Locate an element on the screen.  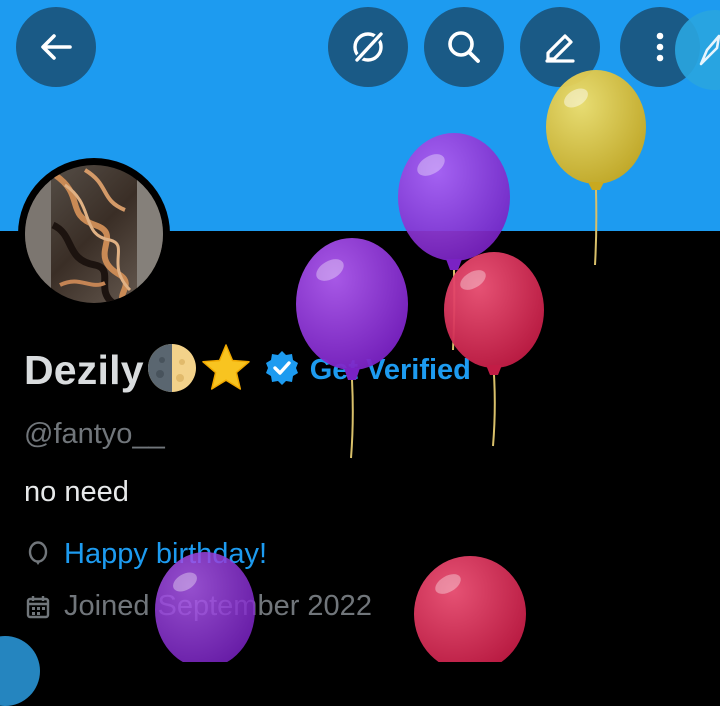
birthday-label: Happy birthday! is located at coordinates (166, 554).